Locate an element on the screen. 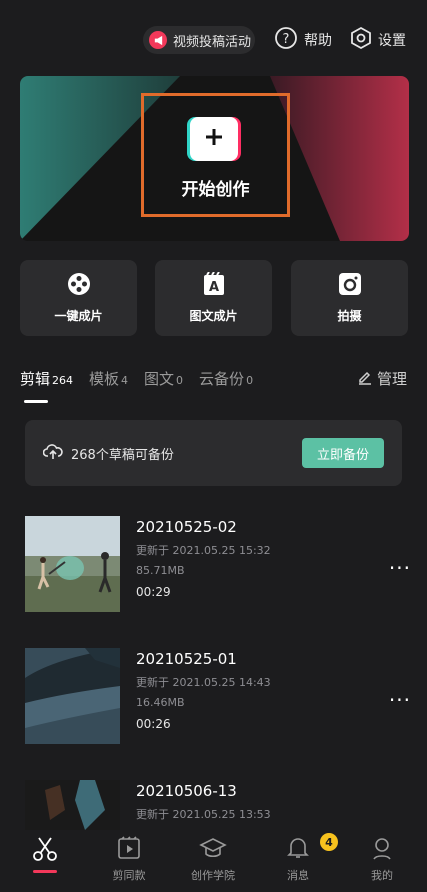 The image size is (427, 892). nav-label: 消息 is located at coordinates (298, 875).